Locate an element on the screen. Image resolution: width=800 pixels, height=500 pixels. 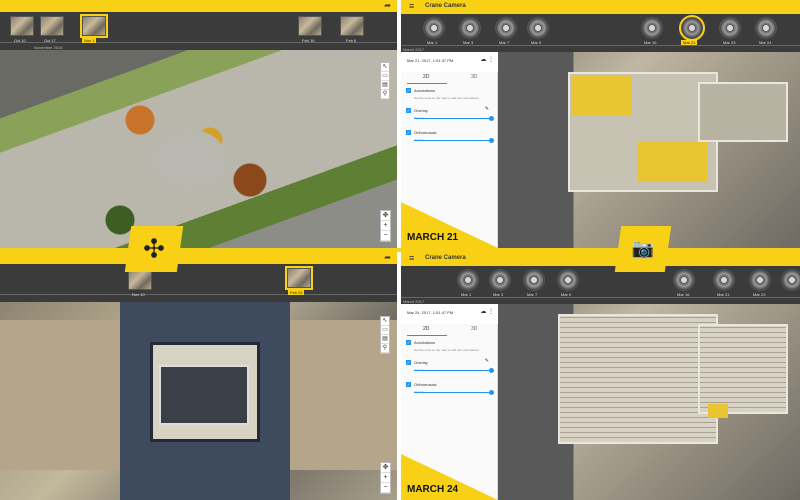
timeline-label-selected: Nov 1 is located at coordinates (89, 40).